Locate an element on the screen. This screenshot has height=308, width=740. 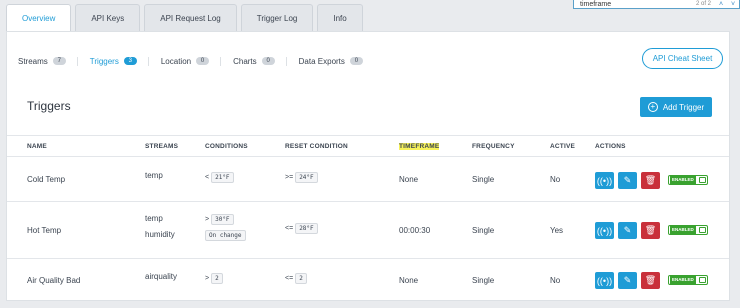
find-bar: timeframe 2 of 2 ˄ ˅ is located at coordinates (656, 4).